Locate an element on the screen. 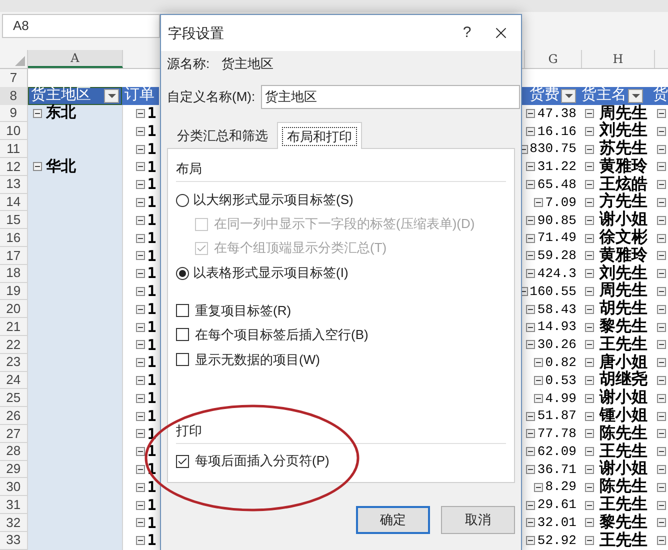 The image size is (668, 550). pivot-field-header: 订单 is located at coordinates (141, 95).